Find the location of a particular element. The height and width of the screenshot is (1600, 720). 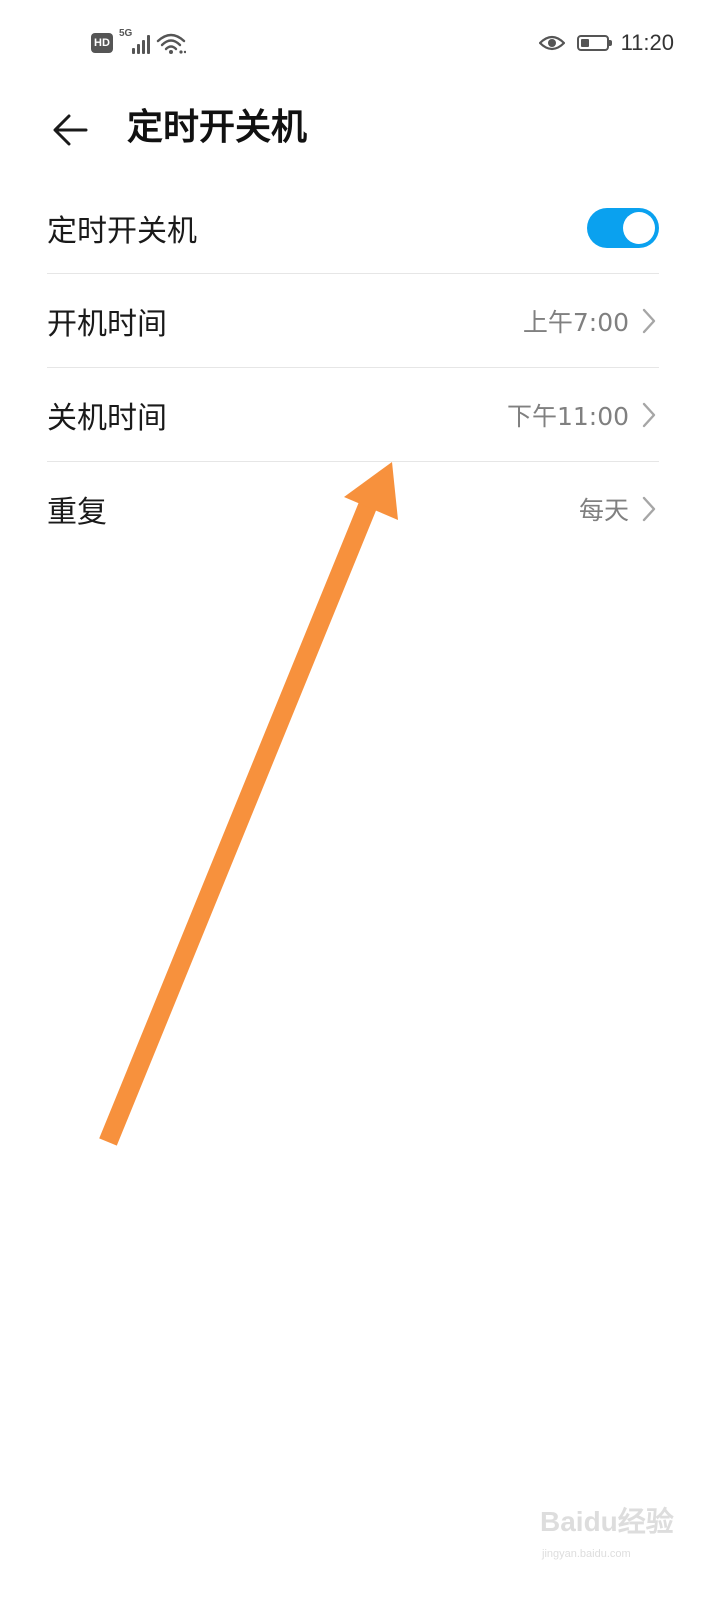

status-bar: HD 5G 11:20 is located at coordinates (360, 43).